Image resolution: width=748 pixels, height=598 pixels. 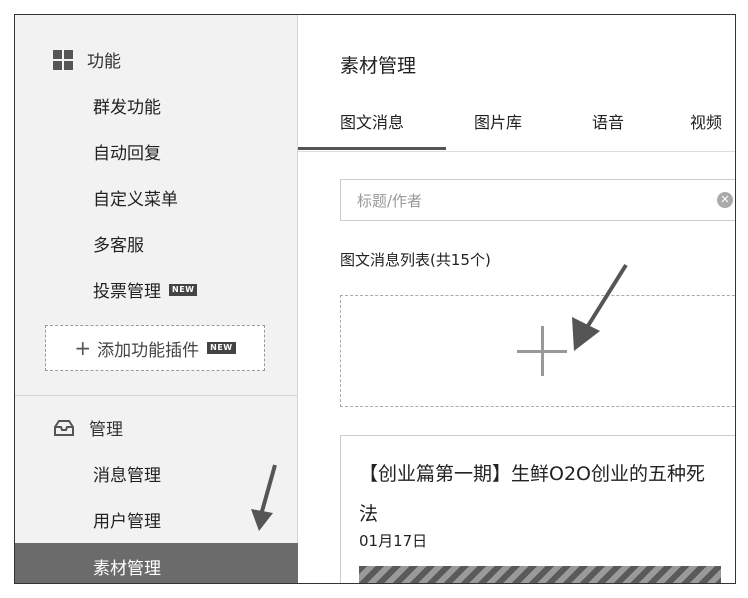 I want to click on sidebar-item-label: 自动回复, so click(x=127, y=154).